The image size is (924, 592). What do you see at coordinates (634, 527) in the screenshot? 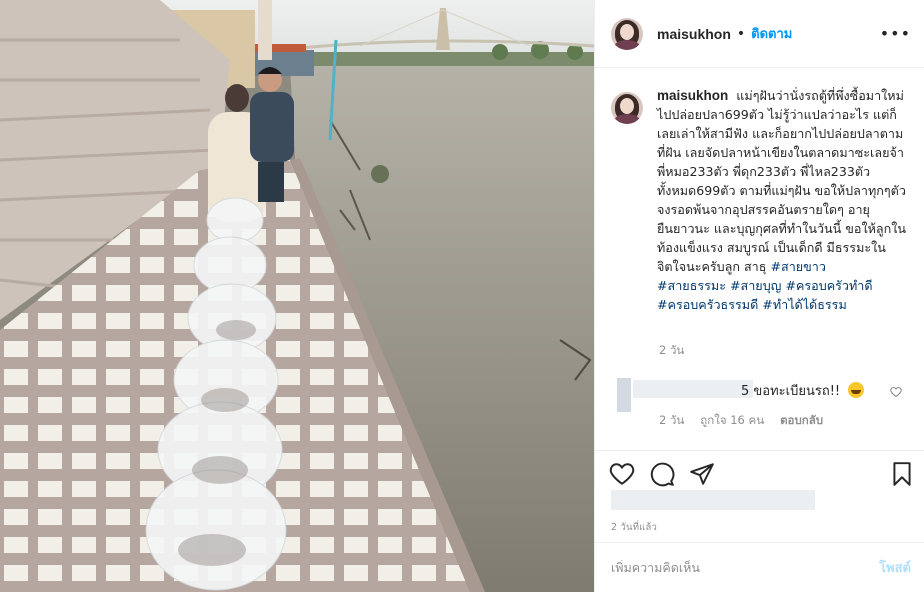
I see `post-time: 2 วันที่แล้ว` at bounding box center [634, 527].